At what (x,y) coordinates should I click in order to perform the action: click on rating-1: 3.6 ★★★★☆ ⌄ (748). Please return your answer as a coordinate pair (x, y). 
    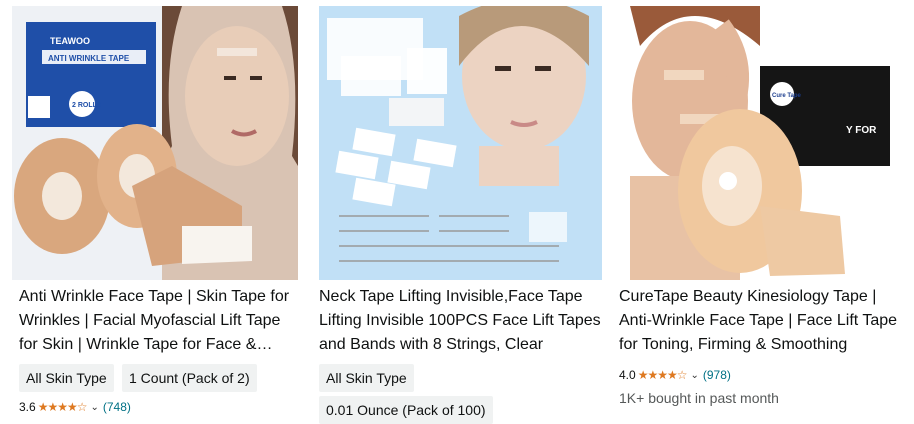
    Looking at the image, I should click on (75, 407).